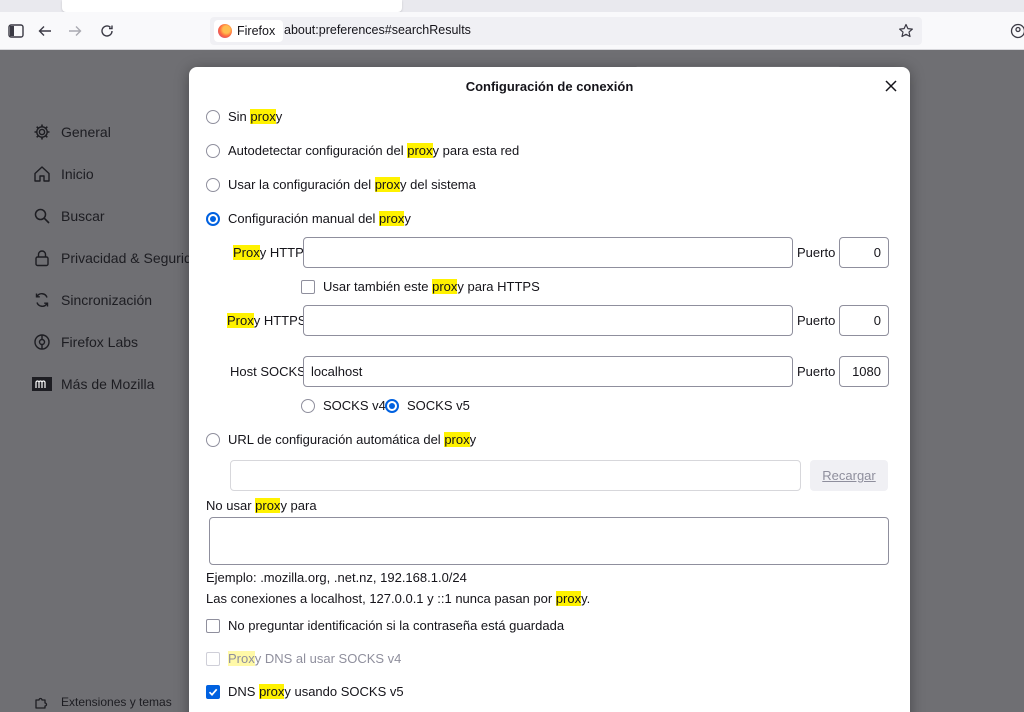  I want to click on sidebar-toggle-icon, so click(16, 31).